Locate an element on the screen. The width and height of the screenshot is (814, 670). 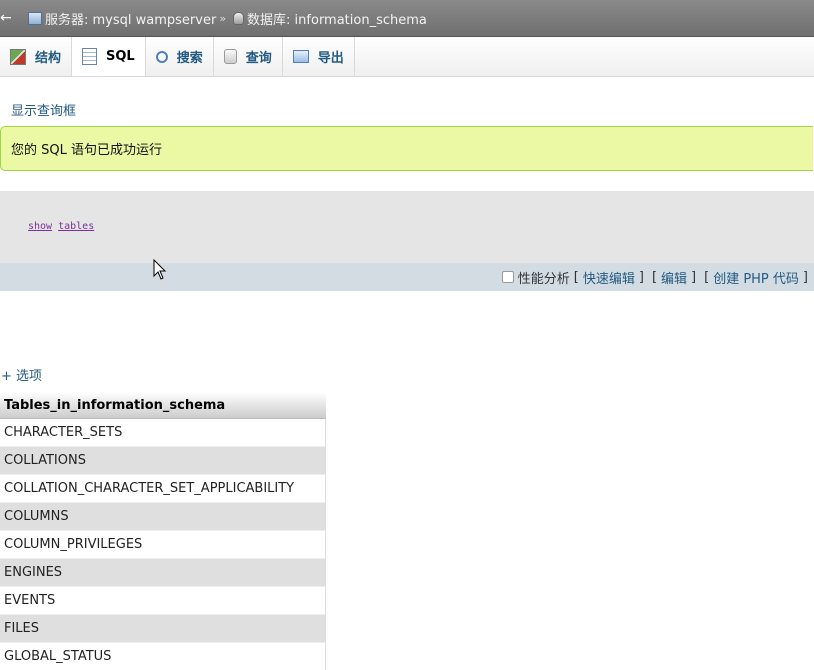
tab-sql-label: SQL is located at coordinates (120, 56).